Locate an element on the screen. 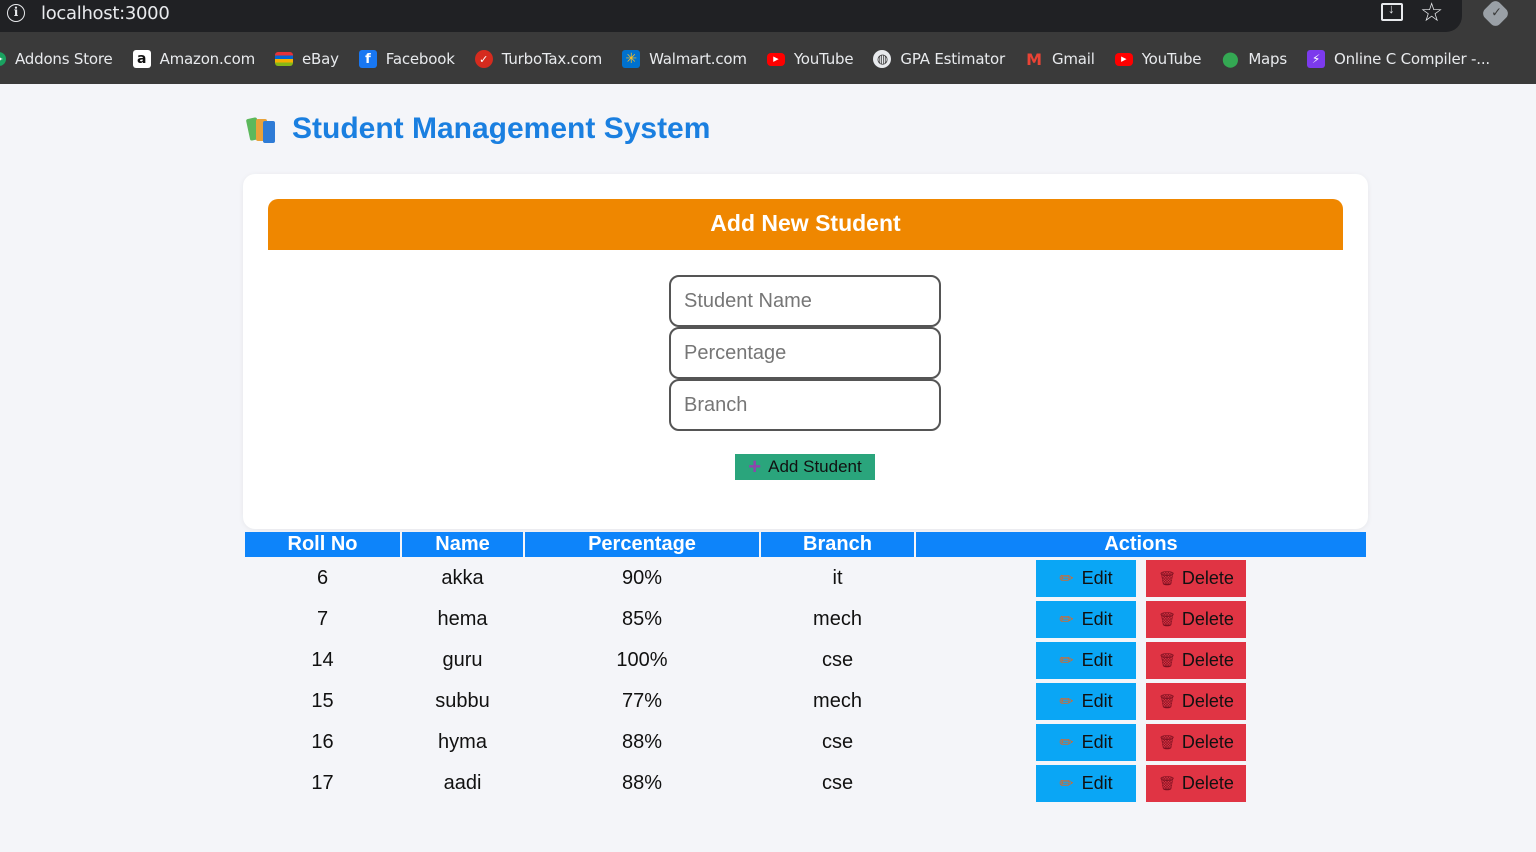  bookmark-label: Facebook is located at coordinates (420, 59).